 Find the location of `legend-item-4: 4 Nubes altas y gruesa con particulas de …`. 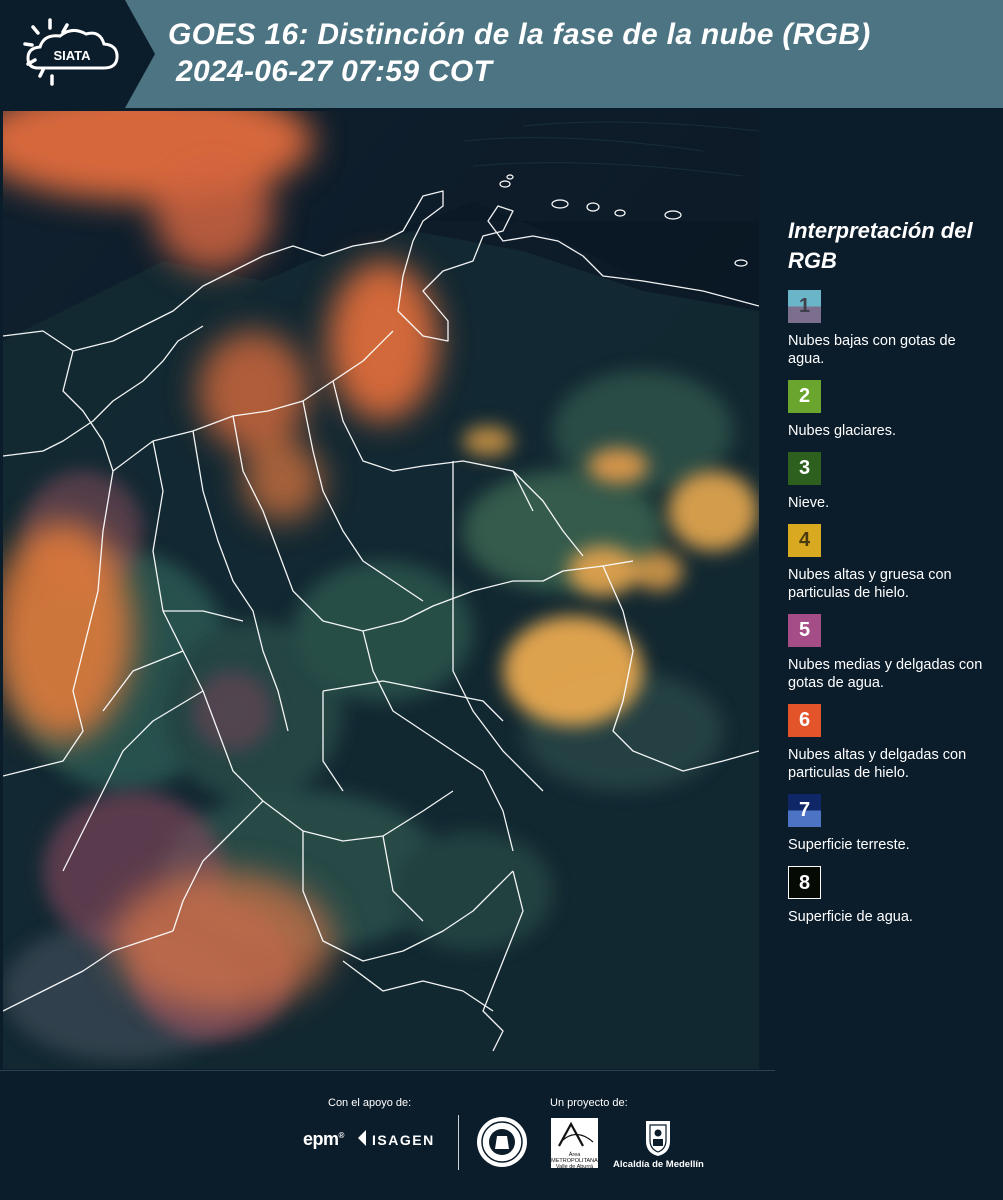

legend-item-4: 4 Nubes altas y gruesa con particulas de … is located at coordinates (890, 563).